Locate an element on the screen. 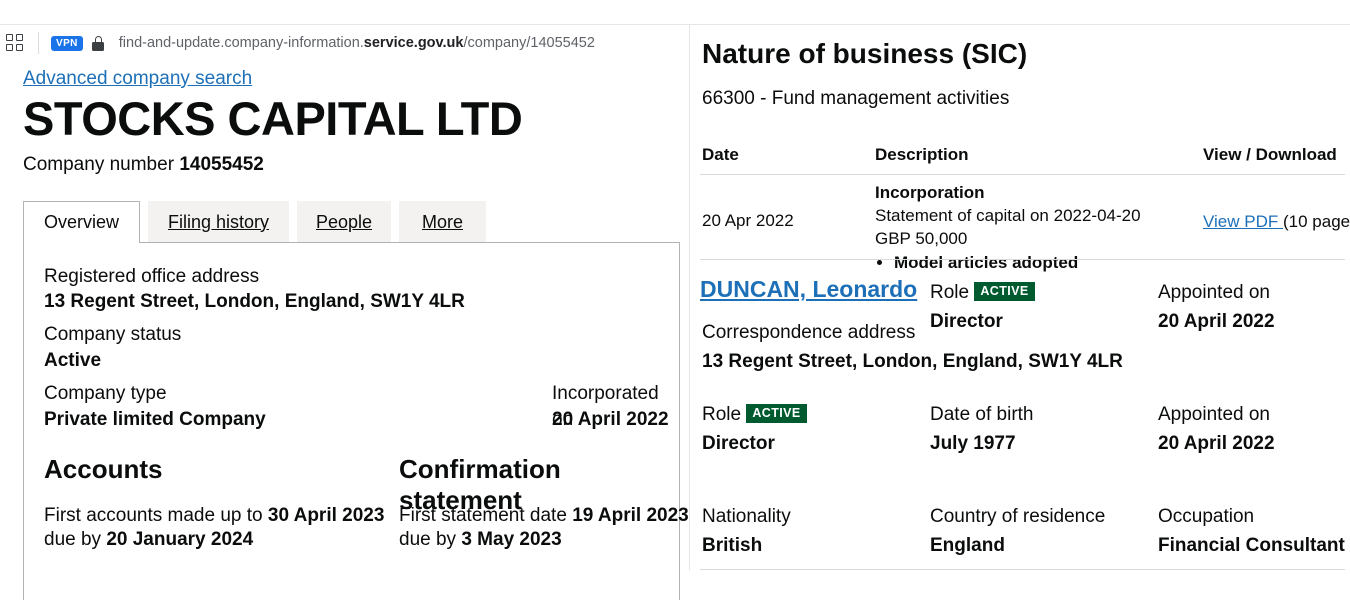  confirmation-line-2-value: 3 May 2023 is located at coordinates (511, 540).